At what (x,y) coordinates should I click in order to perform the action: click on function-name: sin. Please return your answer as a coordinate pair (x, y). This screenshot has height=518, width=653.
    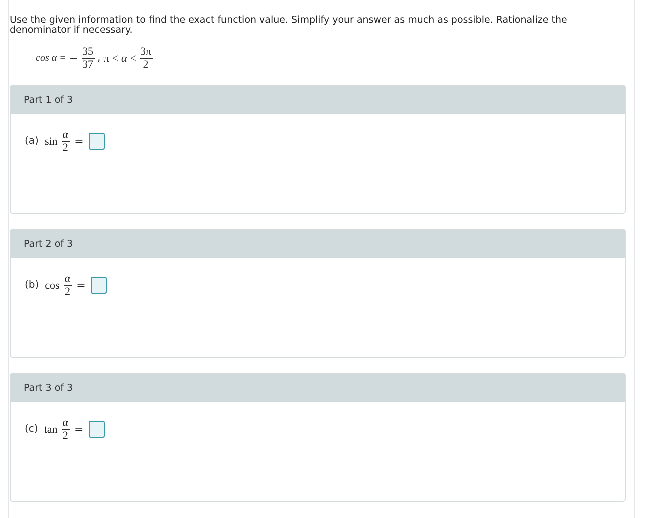
    Looking at the image, I should click on (51, 142).